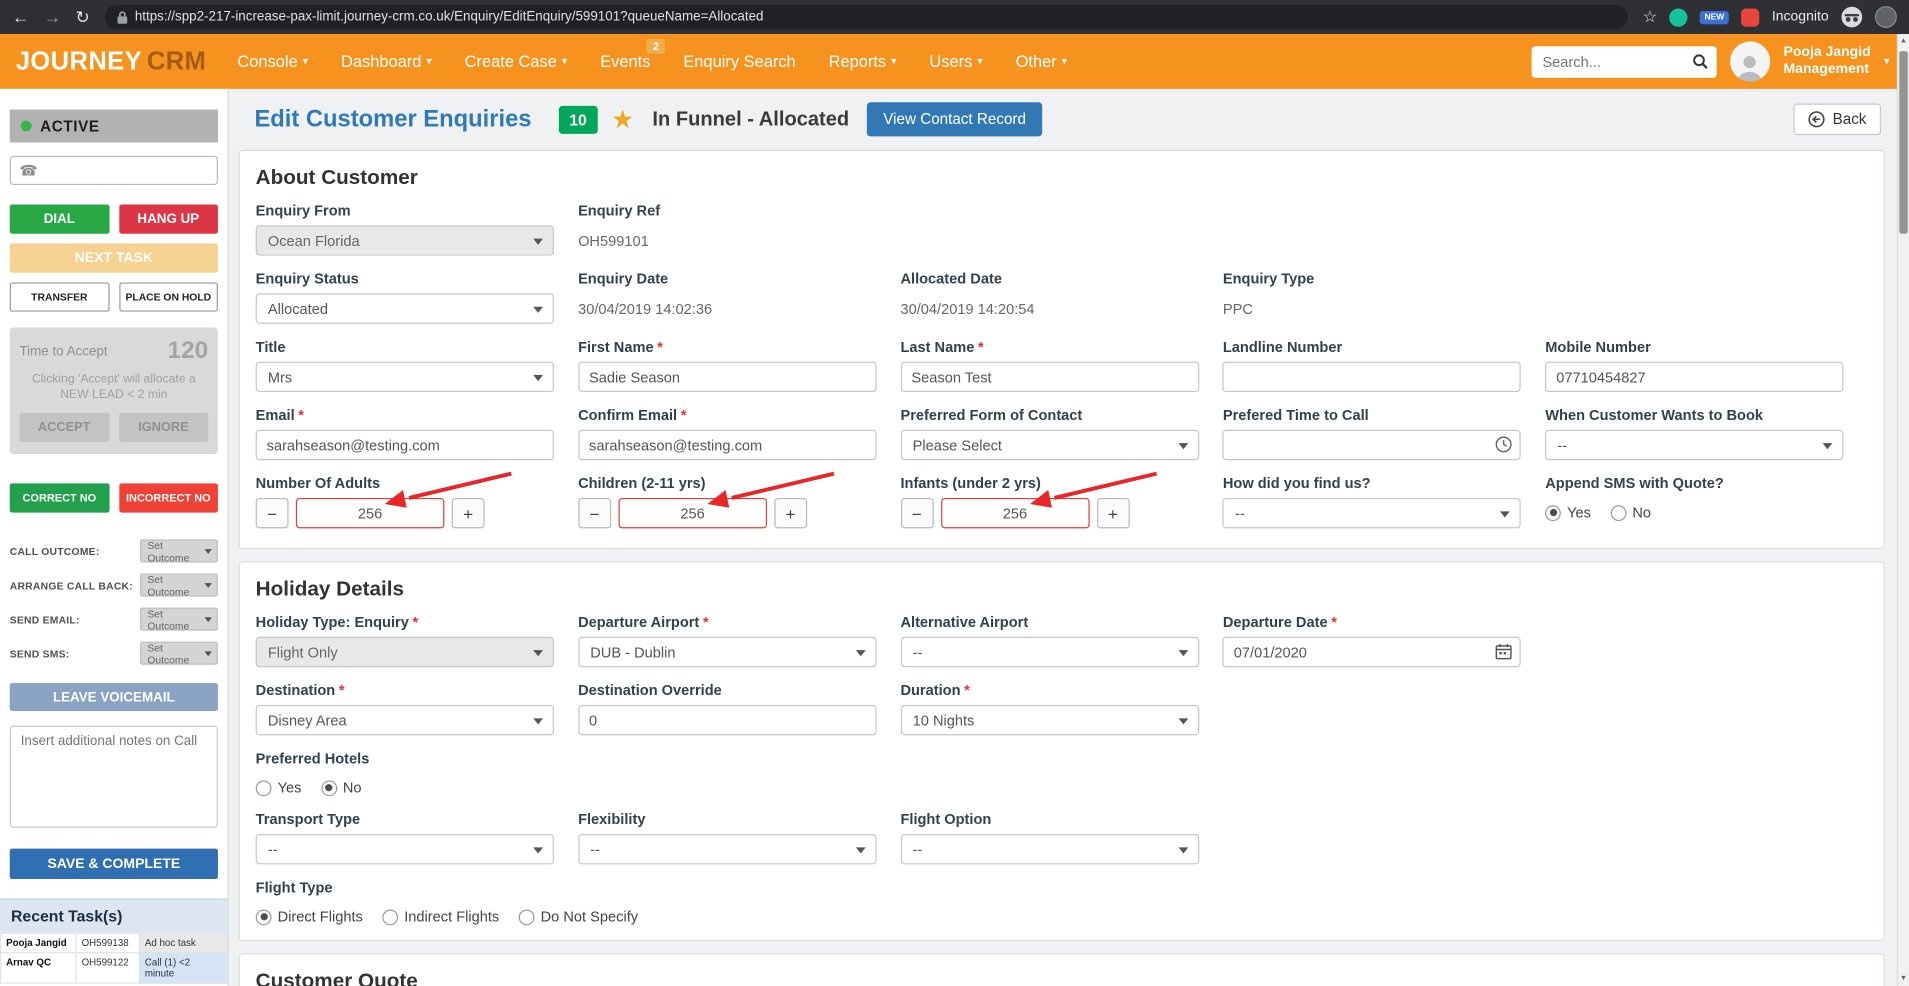 Image resolution: width=1909 pixels, height=986 pixels. Describe the element at coordinates (28, 170) in the screenshot. I see `phone-icon: ☎` at that location.